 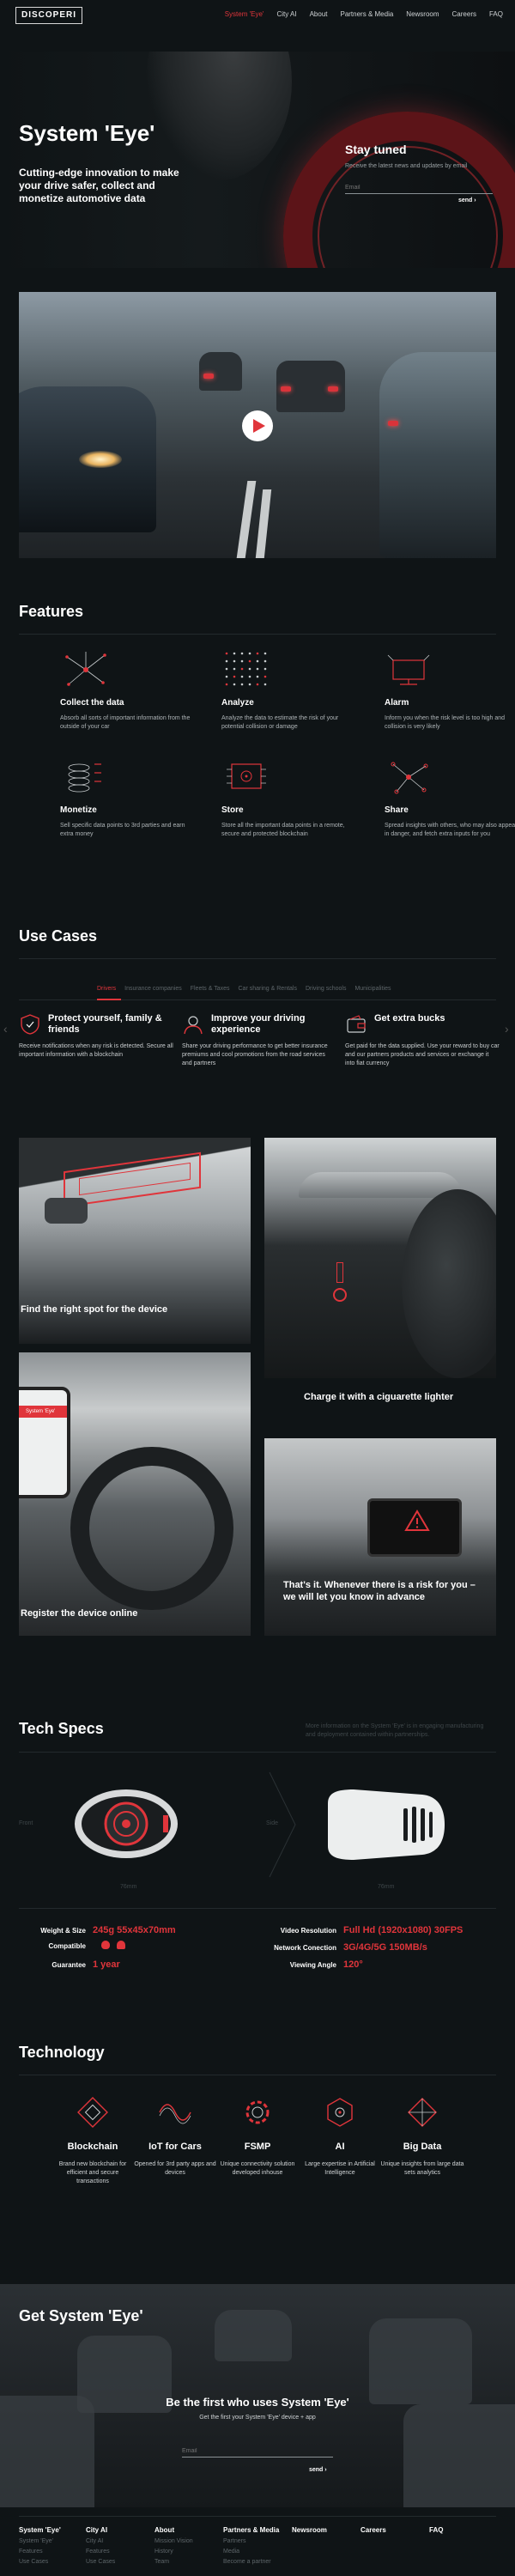 What do you see at coordinates (294, 777) in the screenshot?
I see `chip-icon` at bounding box center [294, 777].